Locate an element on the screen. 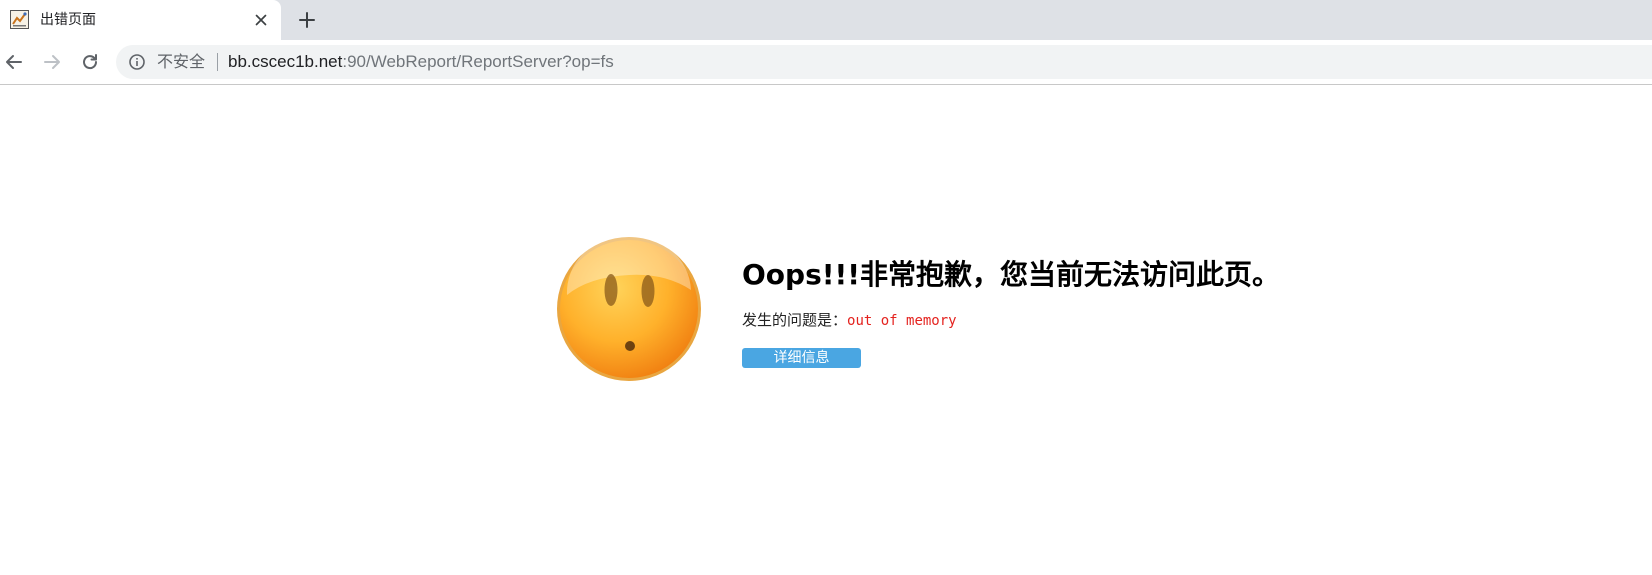 The height and width of the screenshot is (575, 1652). url-path: :90/WebReport/ReportServer?op=fs is located at coordinates (478, 61).